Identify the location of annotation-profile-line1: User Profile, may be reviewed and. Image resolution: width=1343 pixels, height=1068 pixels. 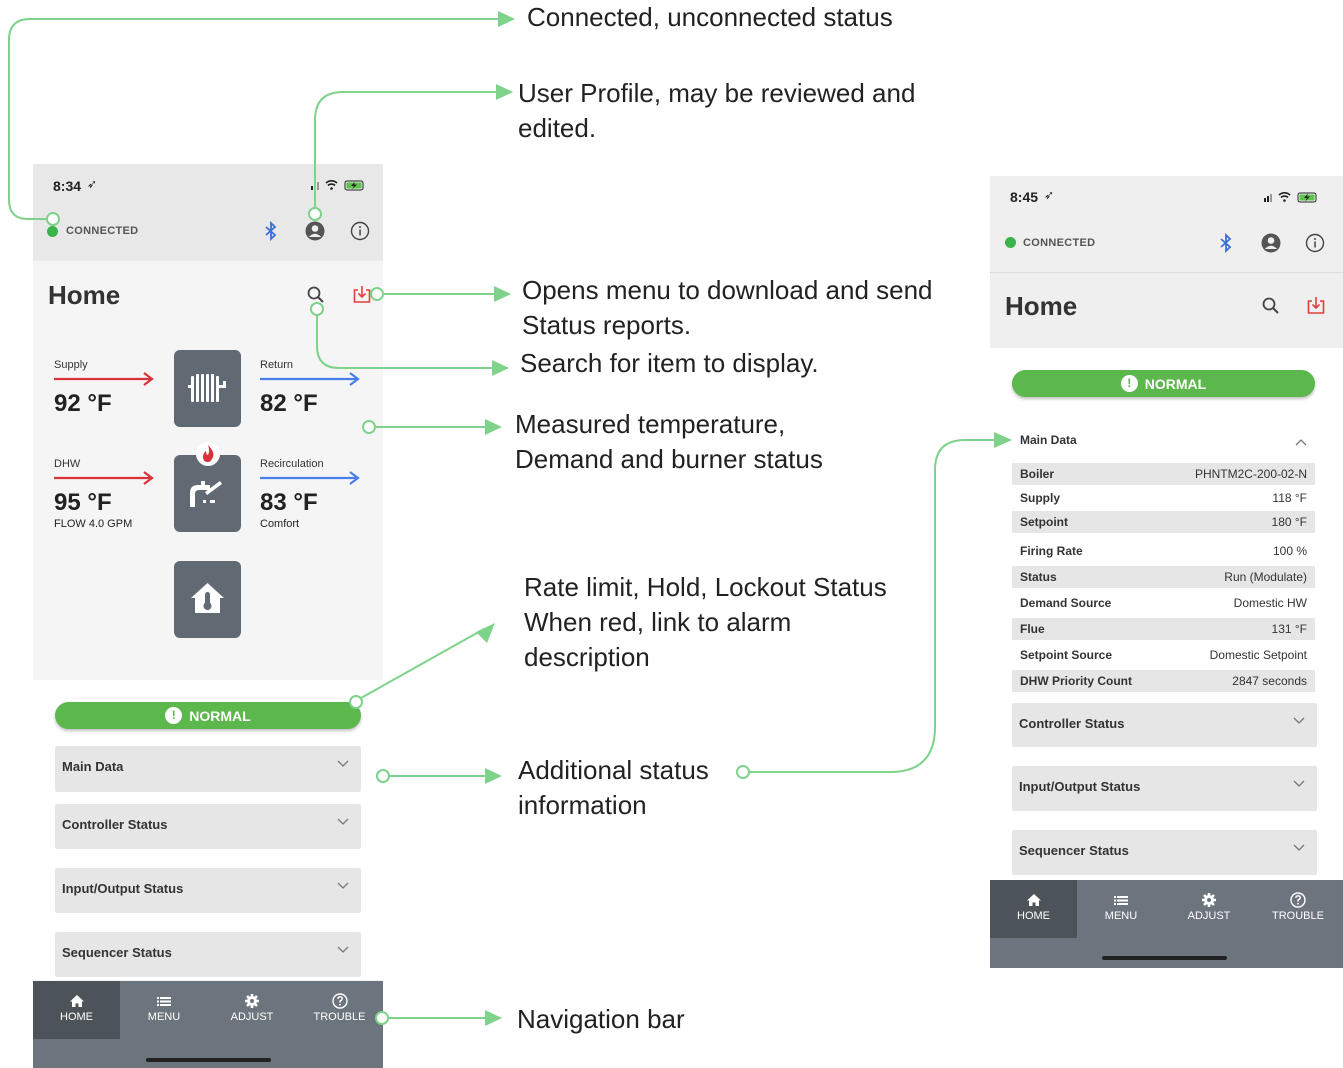
(717, 93).